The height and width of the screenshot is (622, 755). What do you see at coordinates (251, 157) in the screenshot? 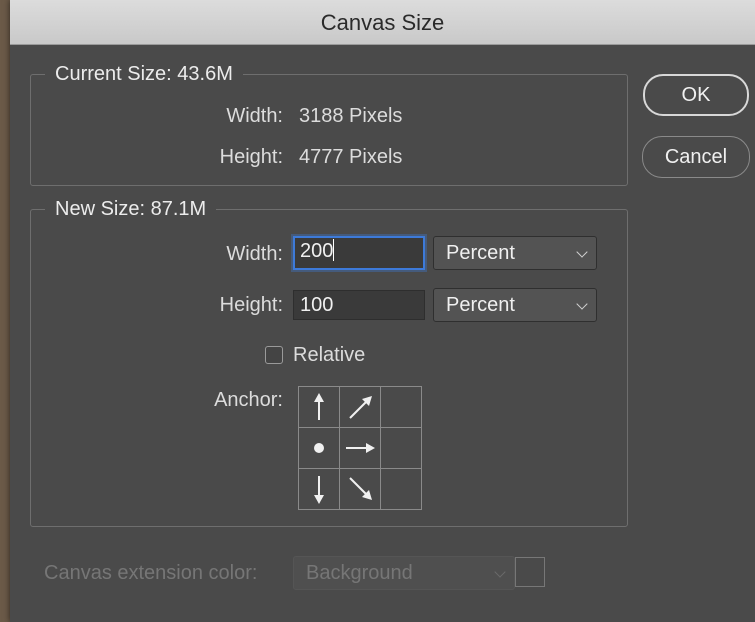
I see `current-height-label: Height:` at bounding box center [251, 157].